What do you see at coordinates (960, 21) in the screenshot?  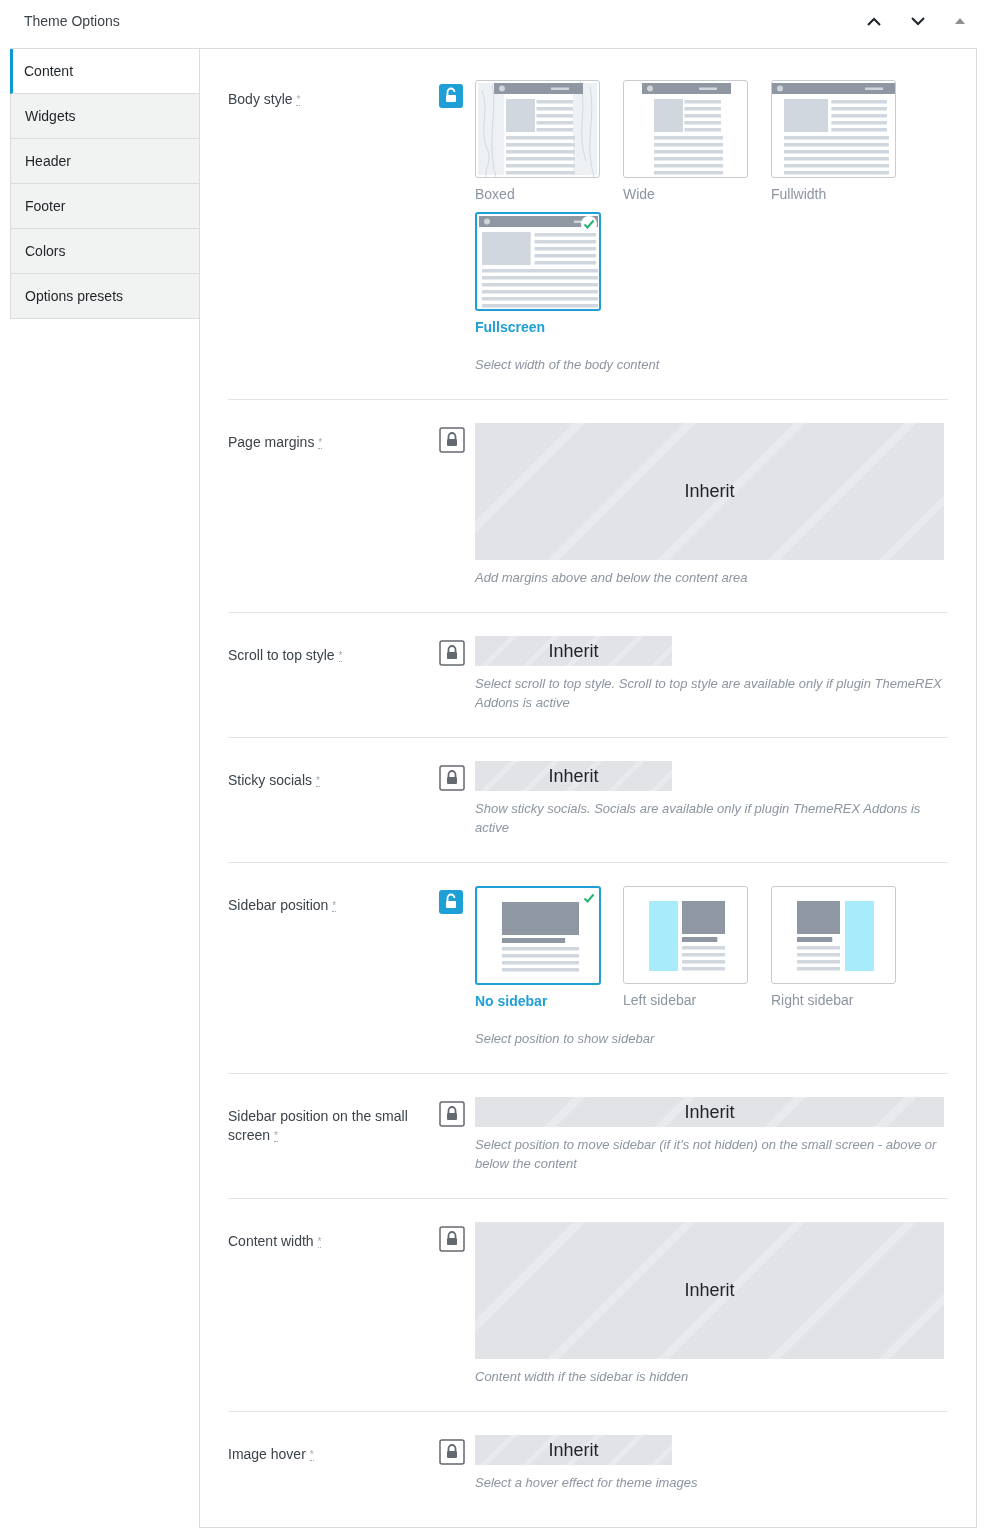 I see `triangle-up-icon` at bounding box center [960, 21].